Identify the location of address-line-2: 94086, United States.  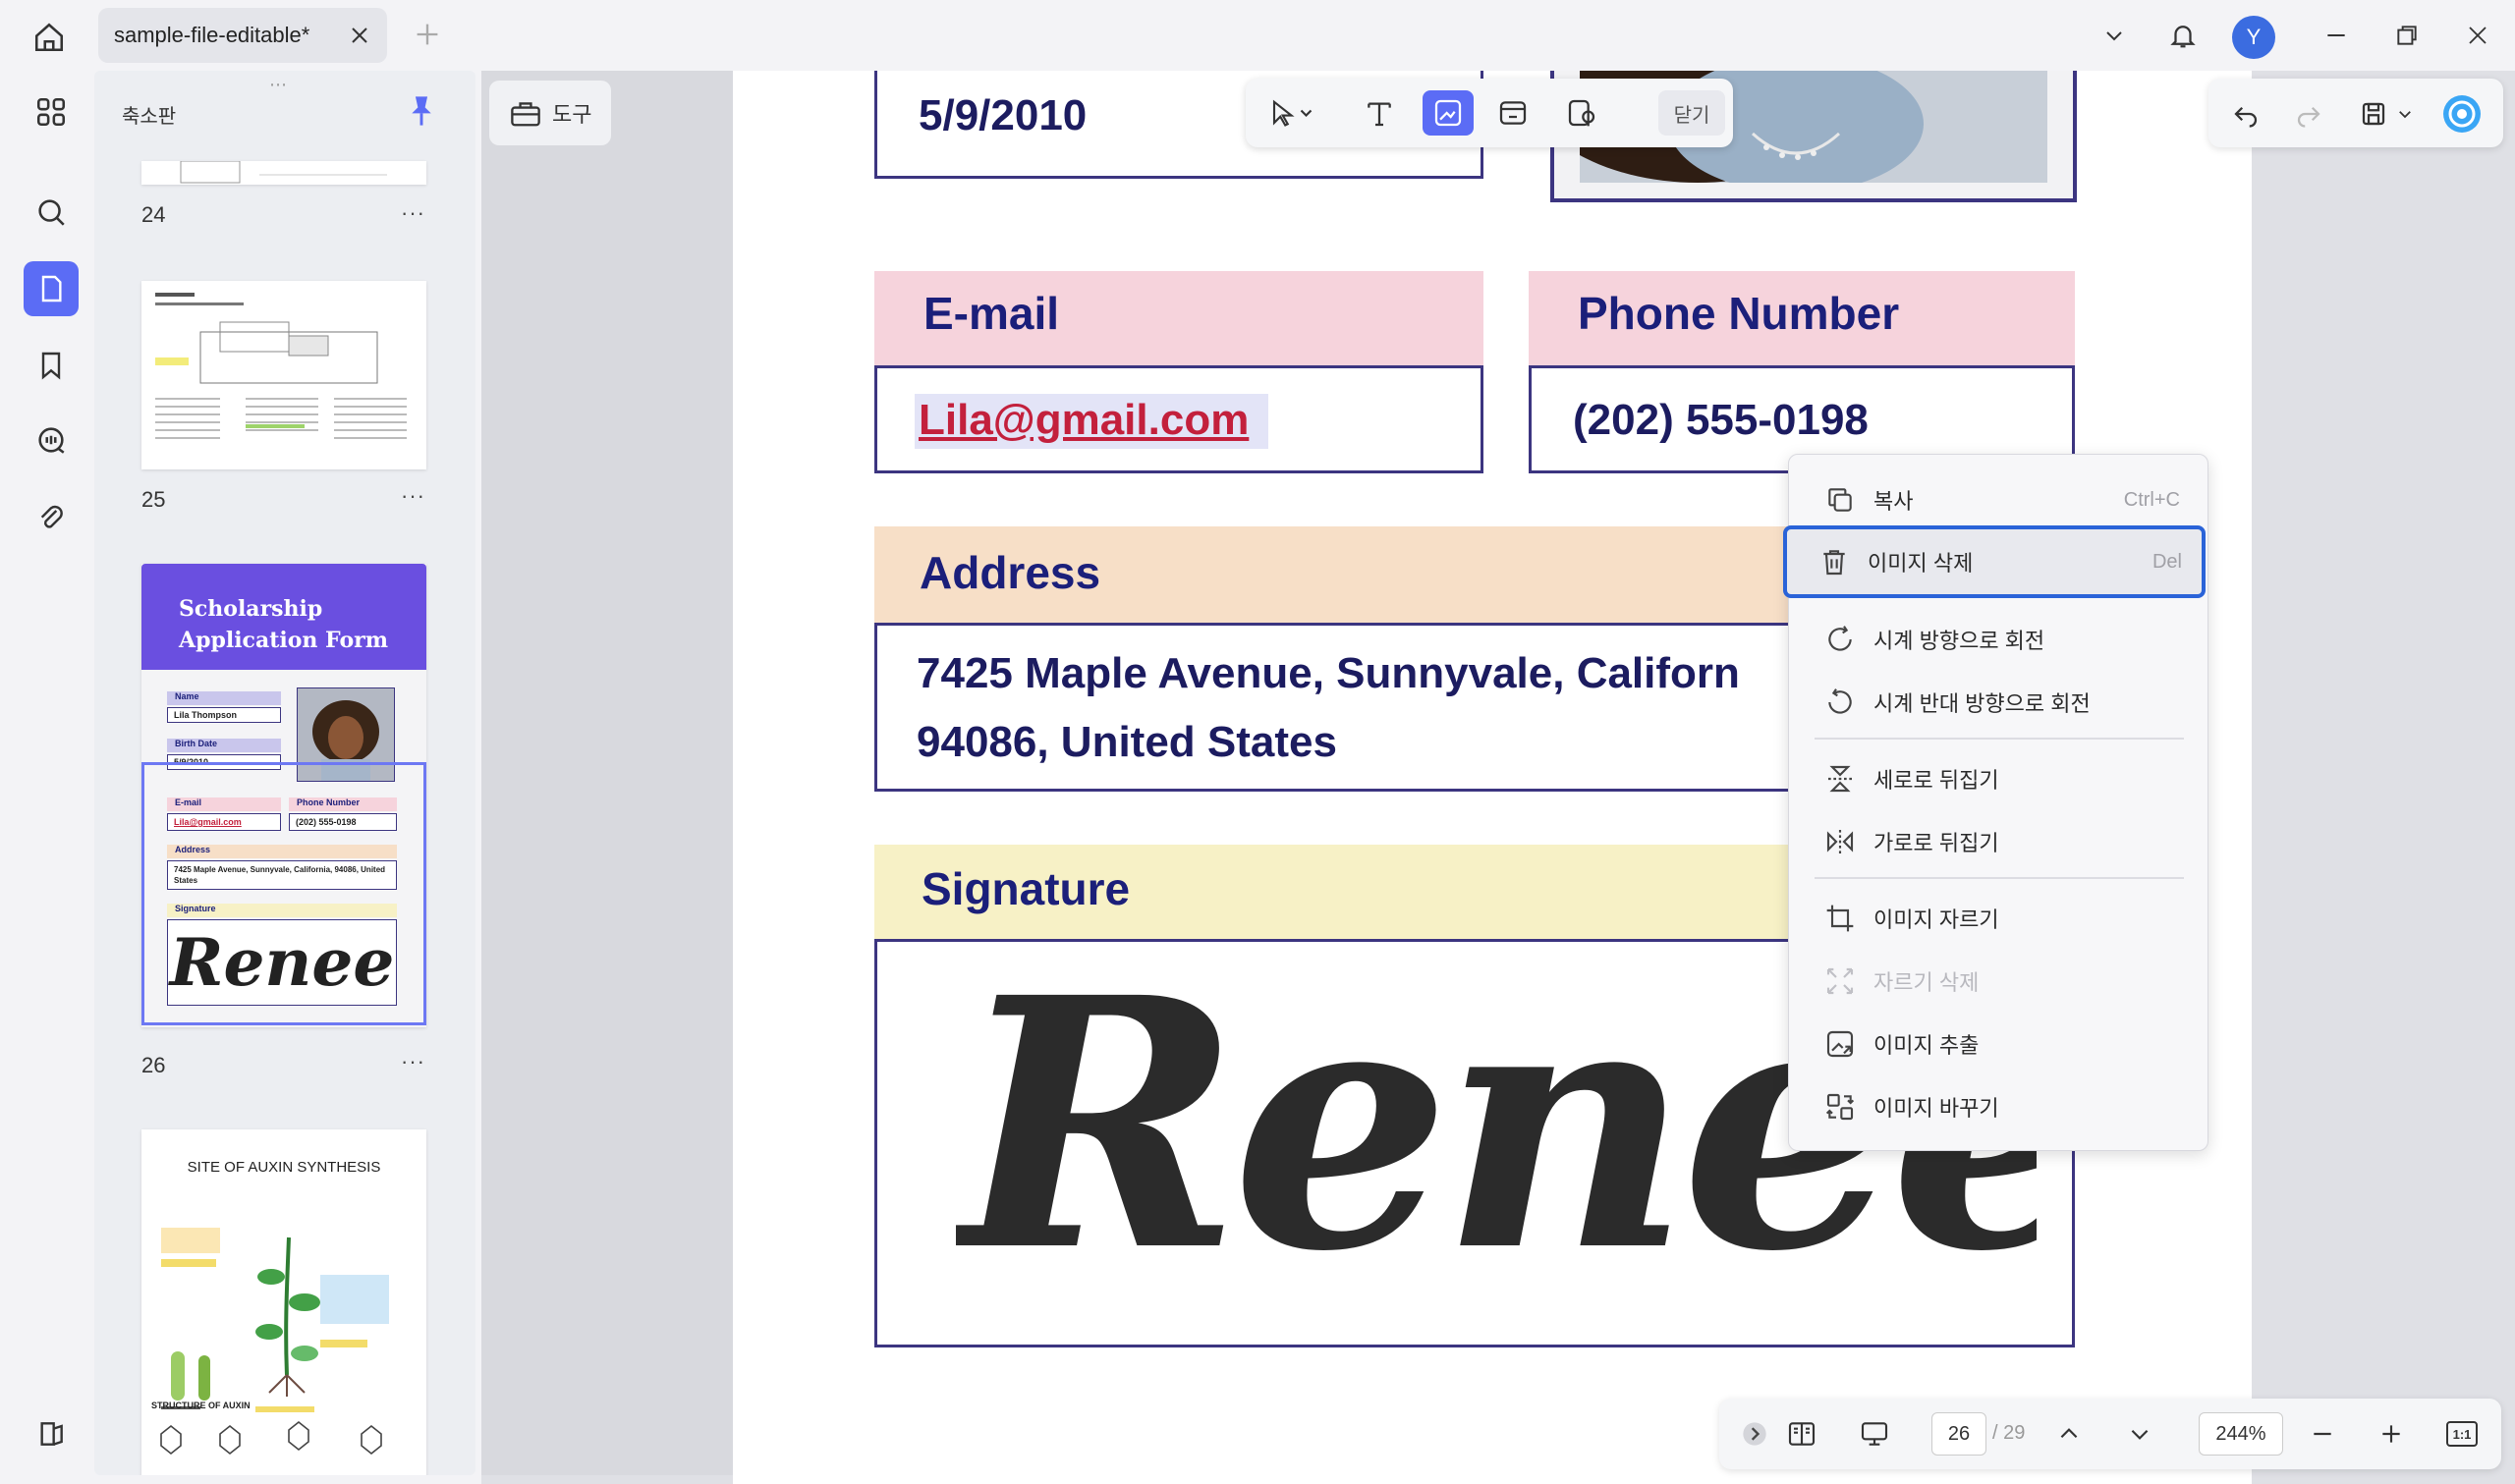
(1127, 742).